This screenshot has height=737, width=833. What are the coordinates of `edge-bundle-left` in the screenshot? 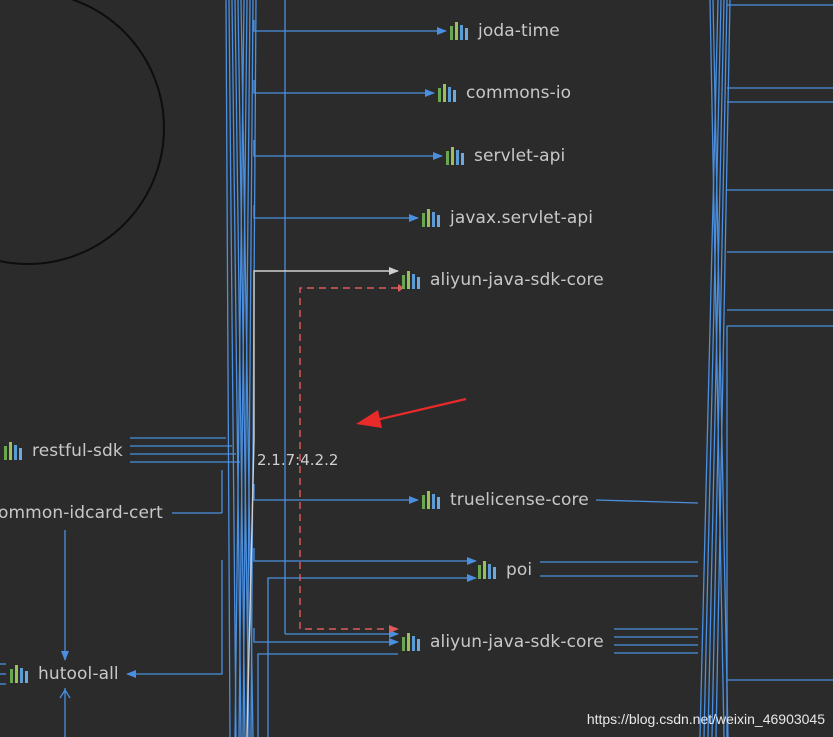 It's located at (255, 368).